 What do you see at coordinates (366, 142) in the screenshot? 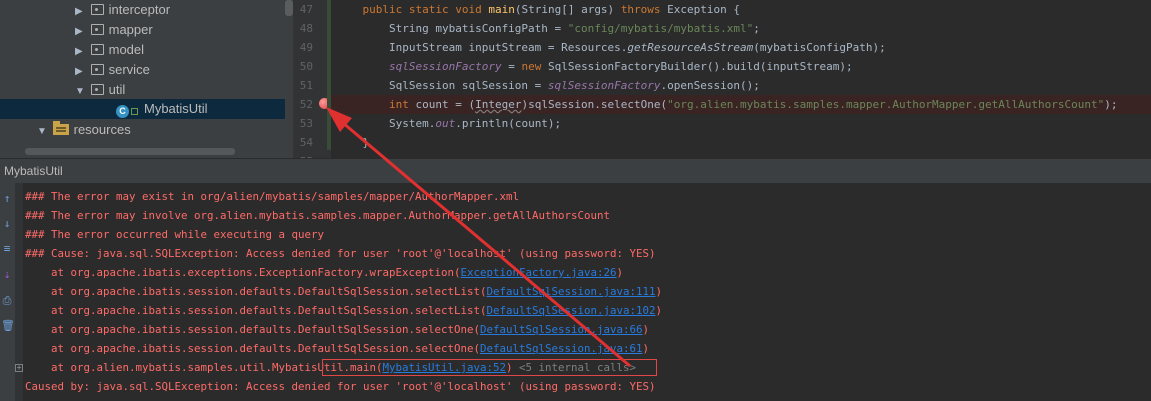
I see `code-line-54: }` at bounding box center [366, 142].